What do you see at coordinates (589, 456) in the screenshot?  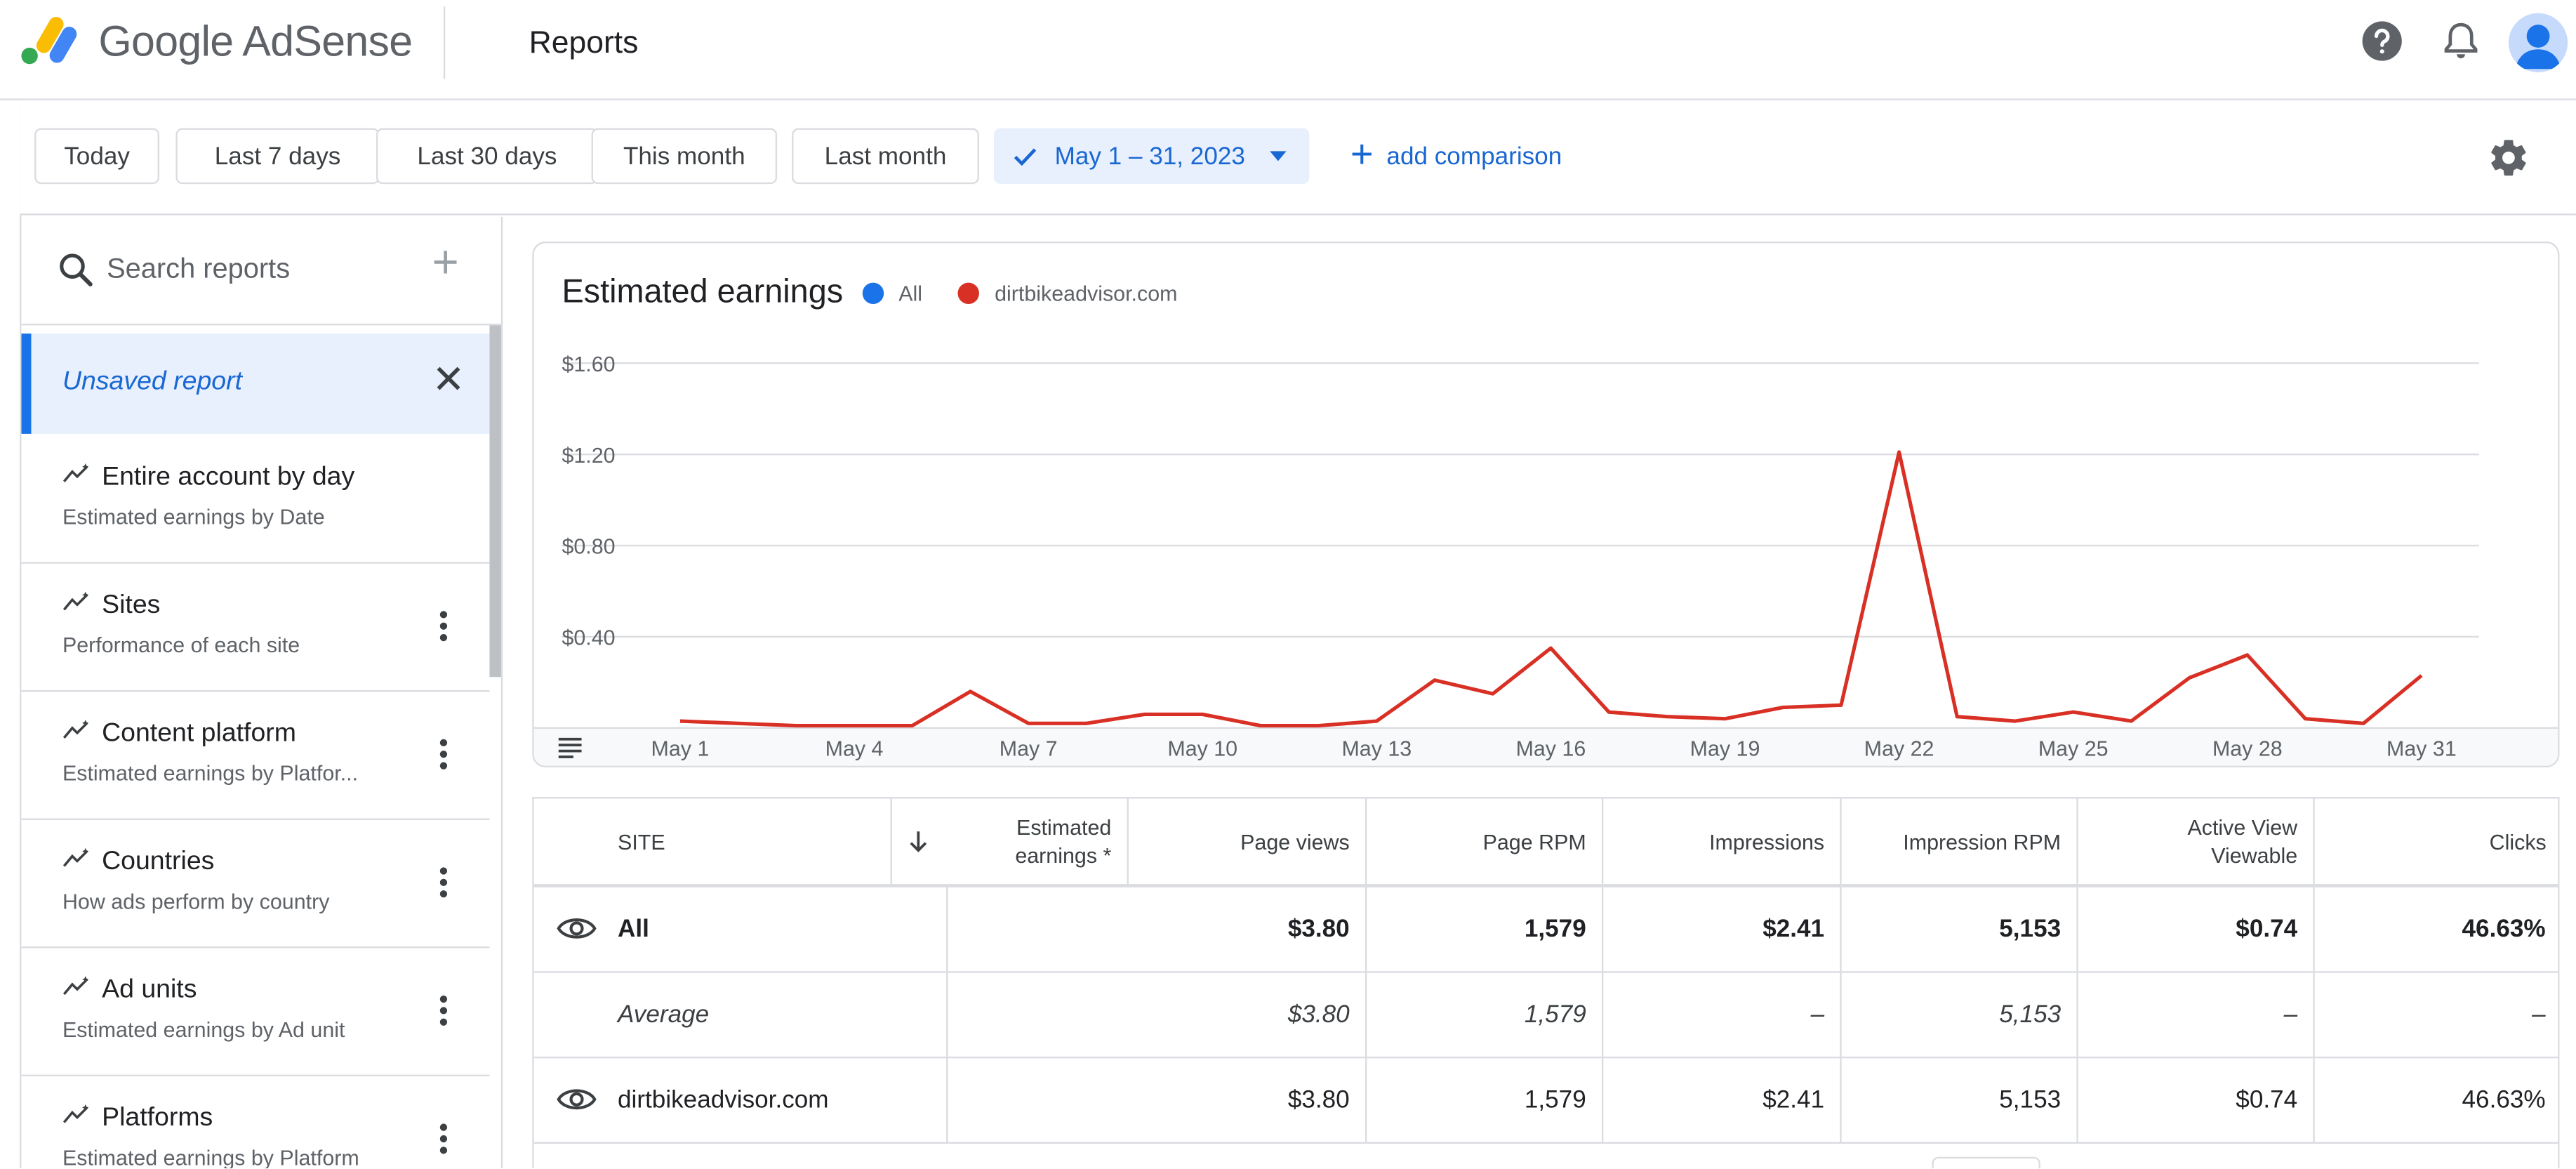 I see `y-tick-label: $1.20` at bounding box center [589, 456].